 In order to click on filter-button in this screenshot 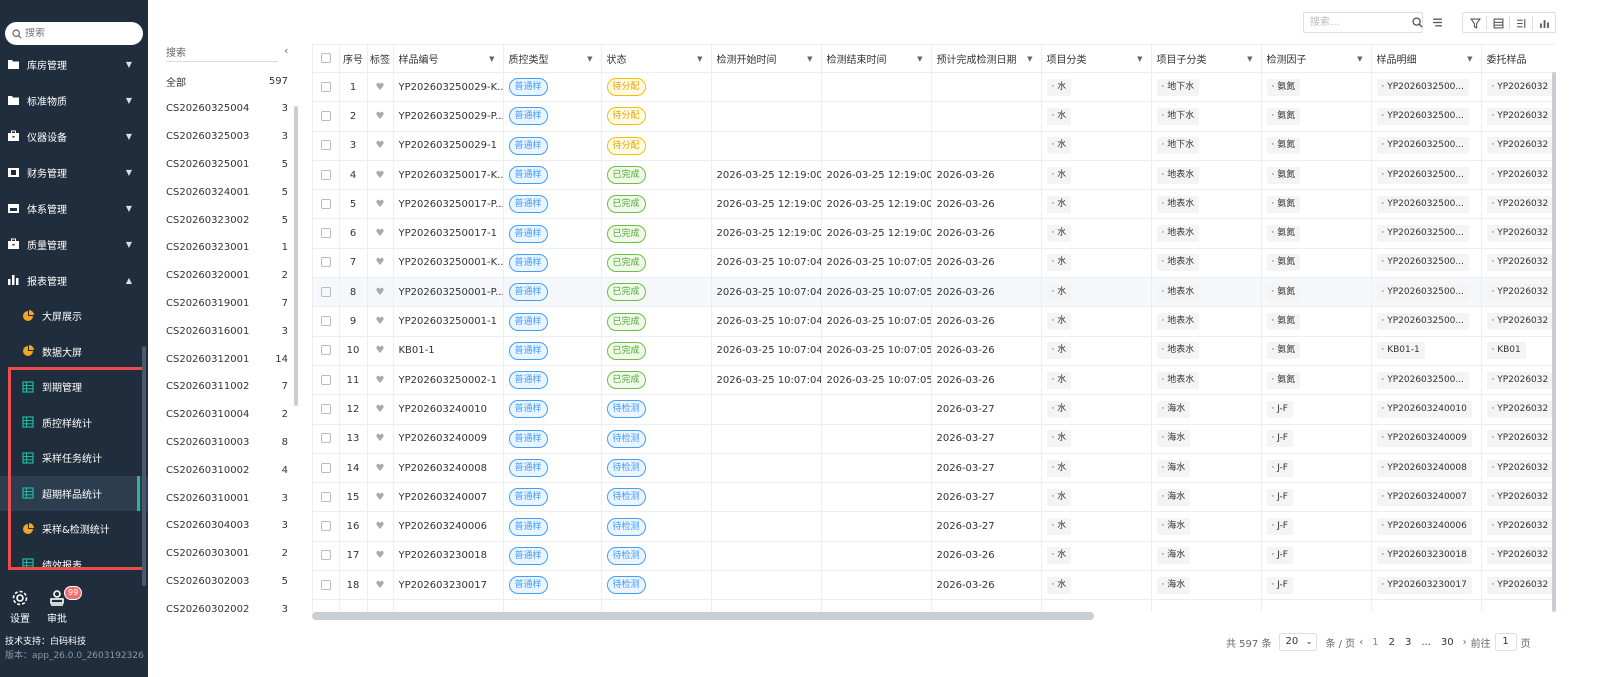, I will do `click(1475, 23)`.